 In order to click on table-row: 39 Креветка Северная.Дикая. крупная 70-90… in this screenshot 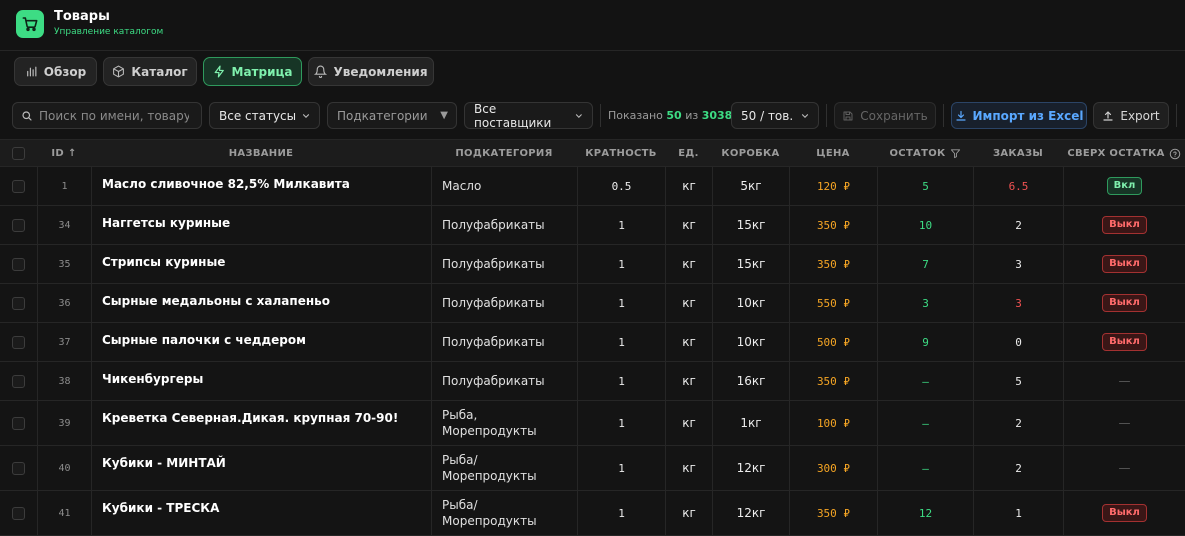, I will do `click(592, 423)`.